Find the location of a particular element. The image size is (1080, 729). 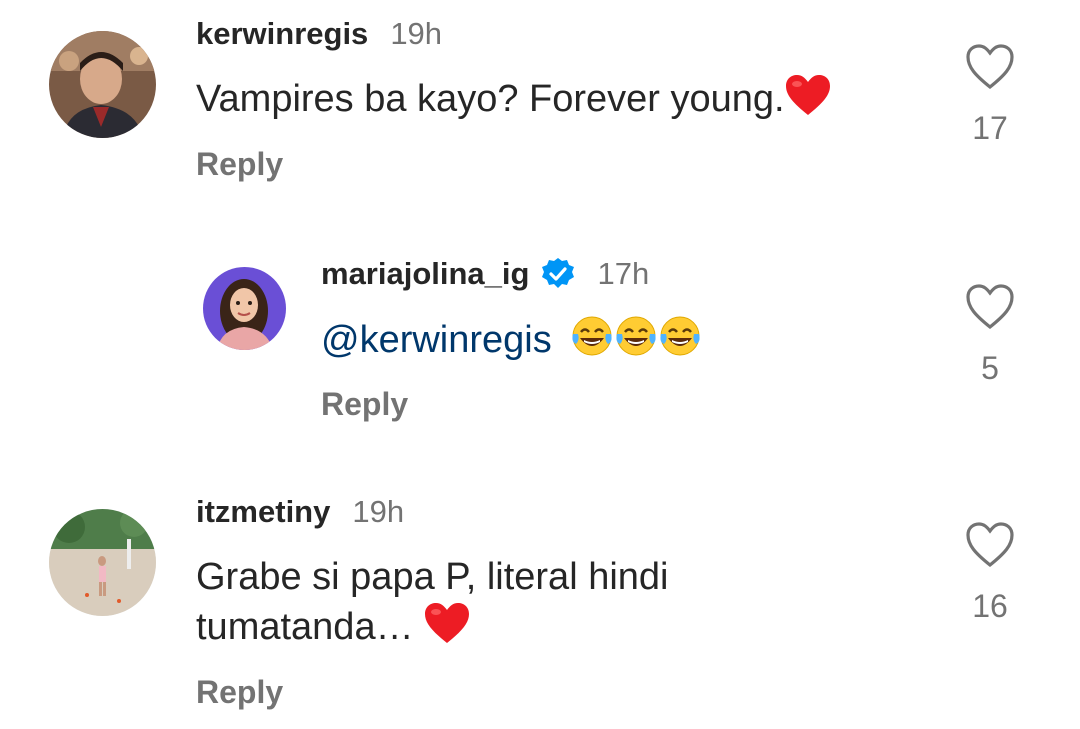

like-count: 5 is located at coordinates (990, 368).